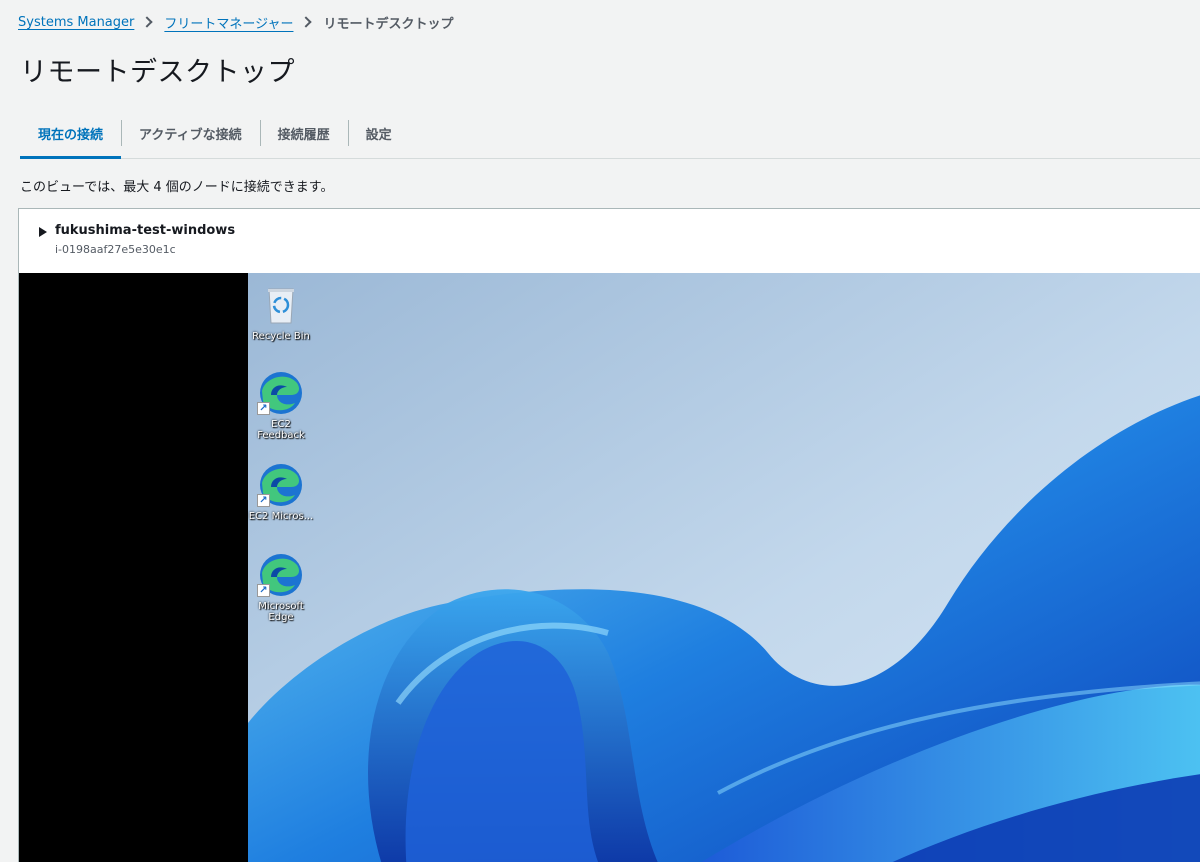 The height and width of the screenshot is (862, 1200). I want to click on breadcrumb-systems-manager: Systems Manager, so click(76, 22).